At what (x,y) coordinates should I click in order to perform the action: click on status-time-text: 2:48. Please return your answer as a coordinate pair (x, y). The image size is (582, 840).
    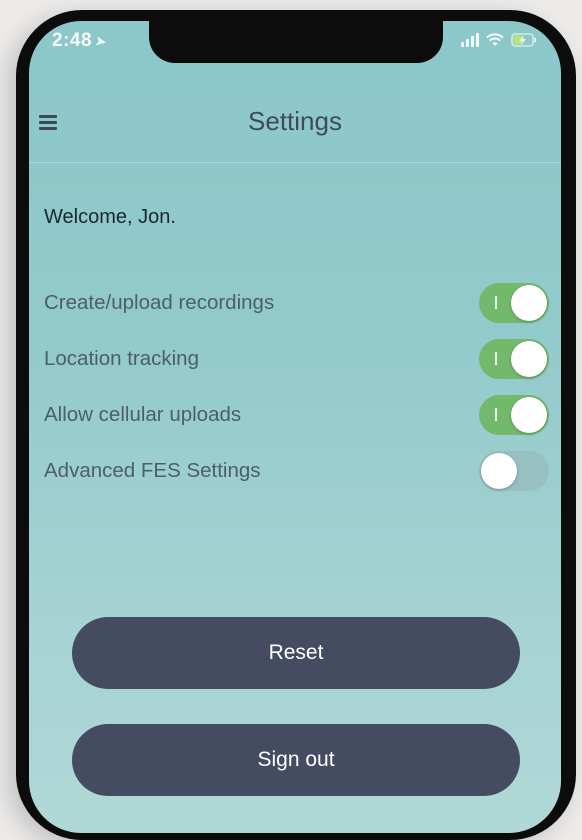
    Looking at the image, I should click on (72, 40).